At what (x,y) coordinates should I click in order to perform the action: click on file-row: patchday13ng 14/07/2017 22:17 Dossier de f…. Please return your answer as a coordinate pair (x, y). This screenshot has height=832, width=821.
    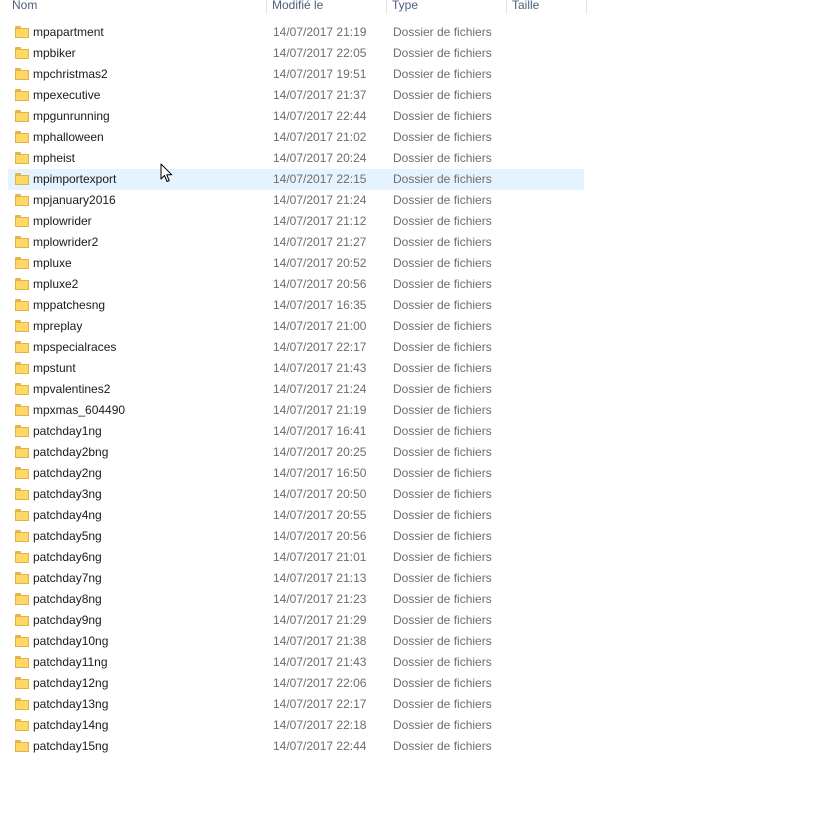
    Looking at the image, I should click on (296, 704).